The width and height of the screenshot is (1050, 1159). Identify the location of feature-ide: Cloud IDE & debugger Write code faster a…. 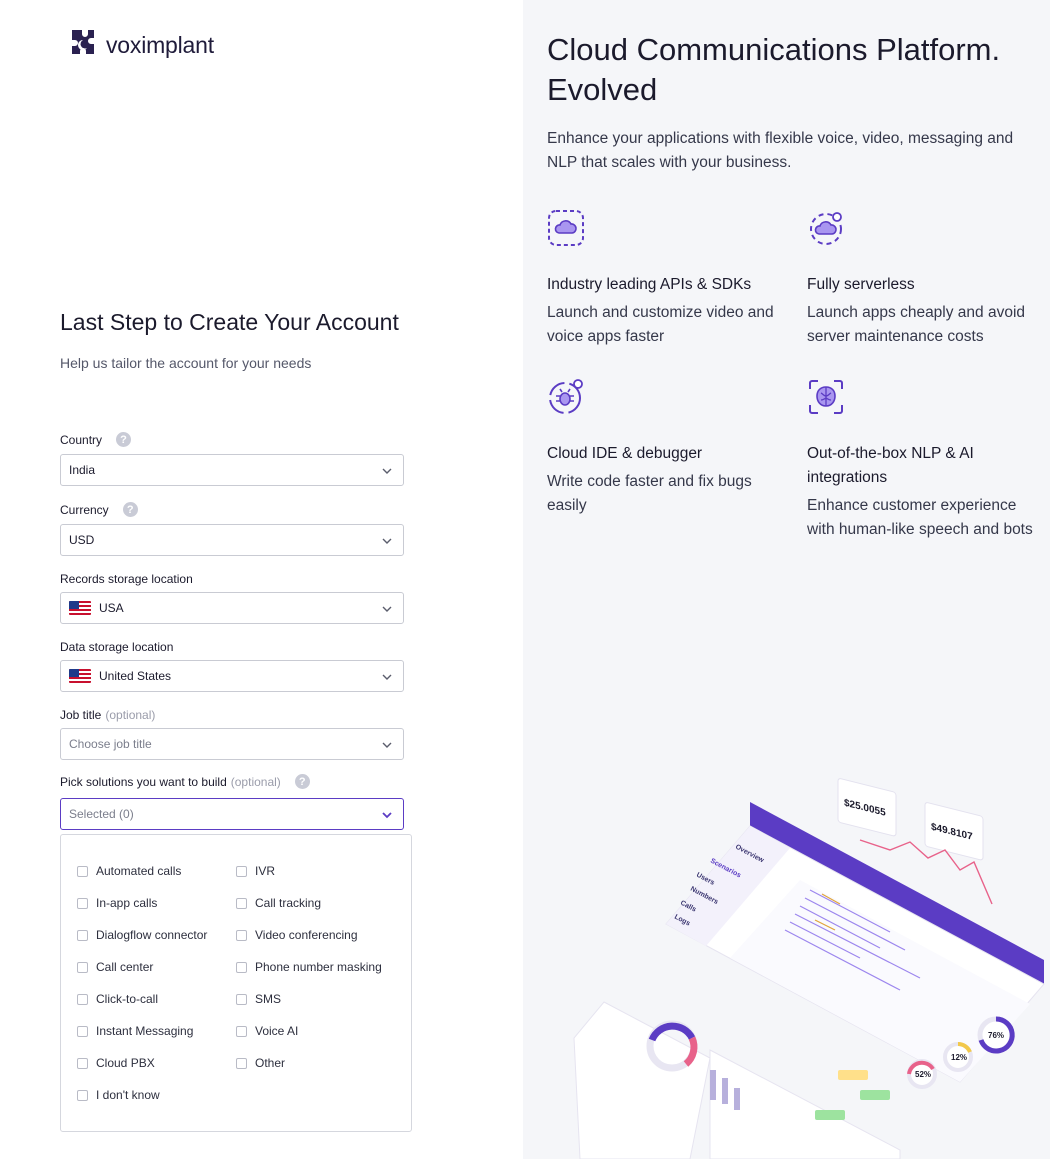
(667, 448).